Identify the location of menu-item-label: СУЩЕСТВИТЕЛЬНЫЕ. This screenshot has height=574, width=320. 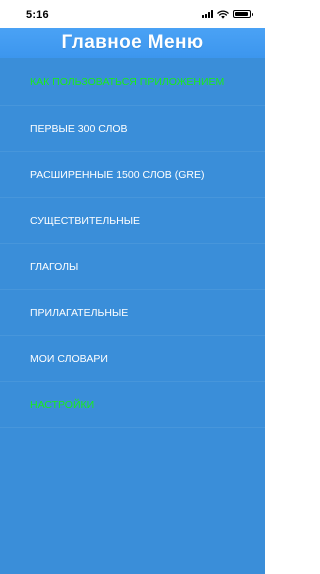
(85, 220).